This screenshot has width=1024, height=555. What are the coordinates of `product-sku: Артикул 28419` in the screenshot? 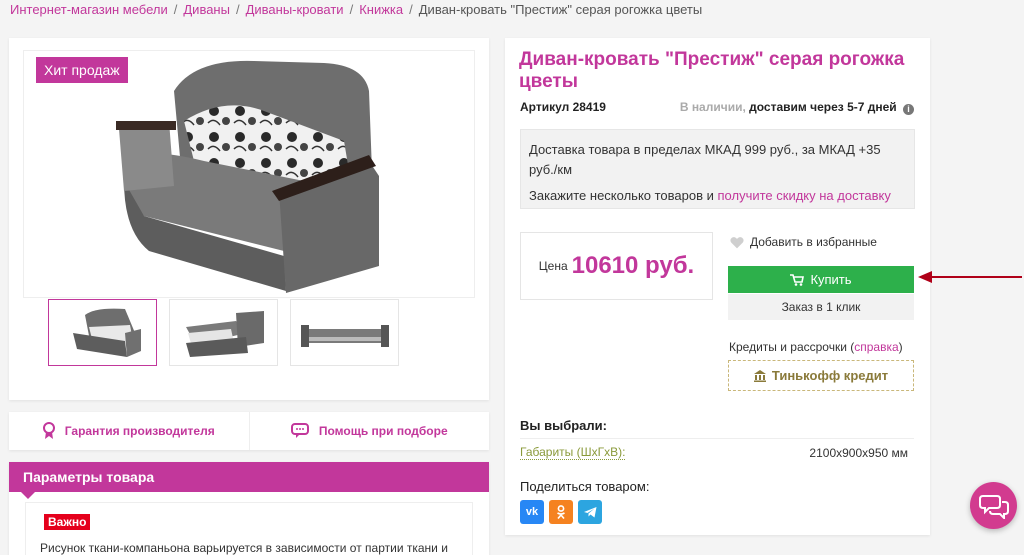 It's located at (563, 107).